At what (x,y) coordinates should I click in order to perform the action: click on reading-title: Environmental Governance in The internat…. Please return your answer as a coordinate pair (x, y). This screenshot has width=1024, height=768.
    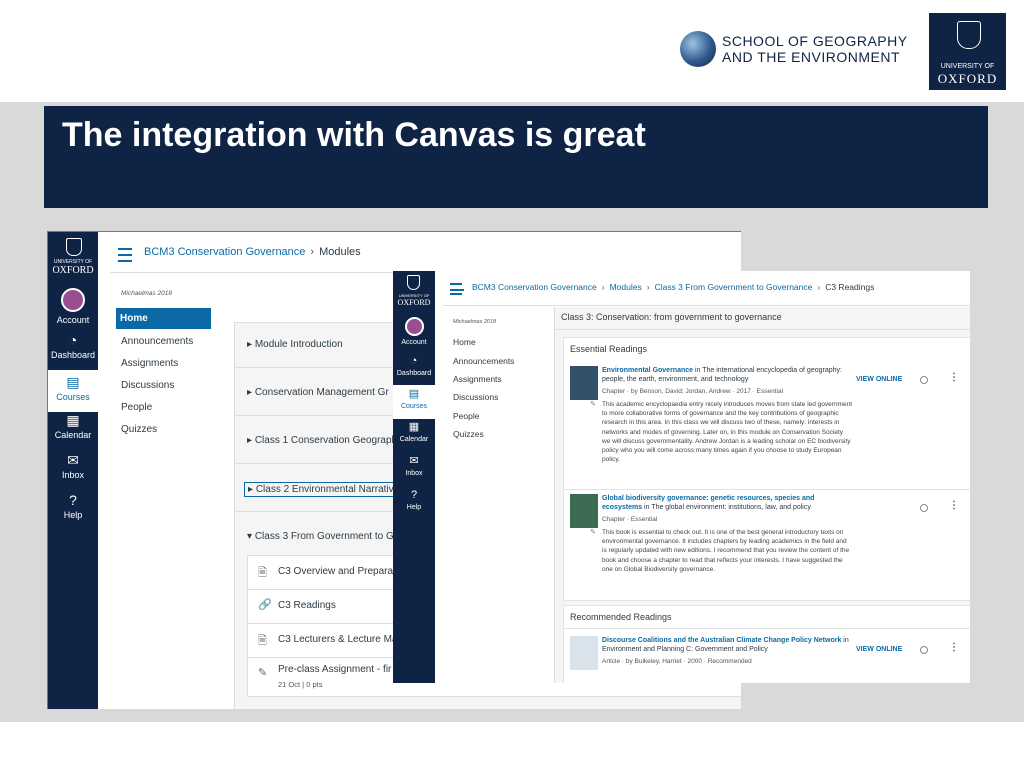
    Looking at the image, I should click on (727, 375).